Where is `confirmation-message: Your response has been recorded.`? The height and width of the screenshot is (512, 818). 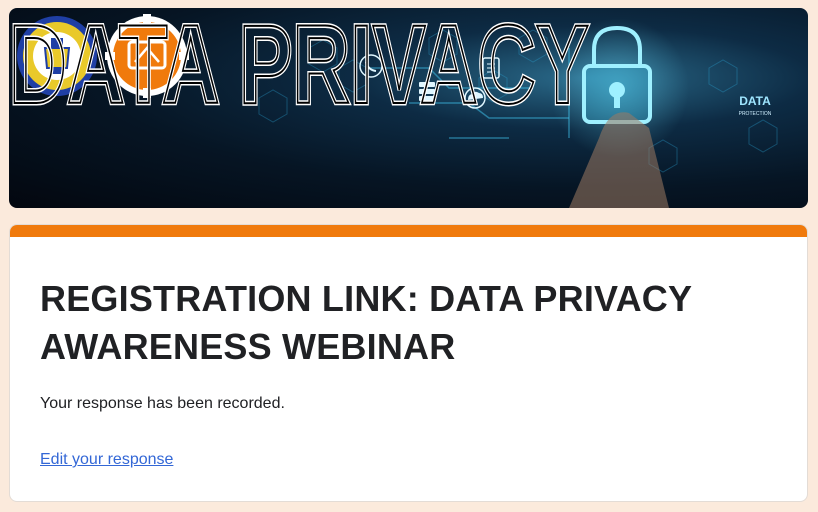
confirmation-message: Your response has been recorded. is located at coordinates (162, 403).